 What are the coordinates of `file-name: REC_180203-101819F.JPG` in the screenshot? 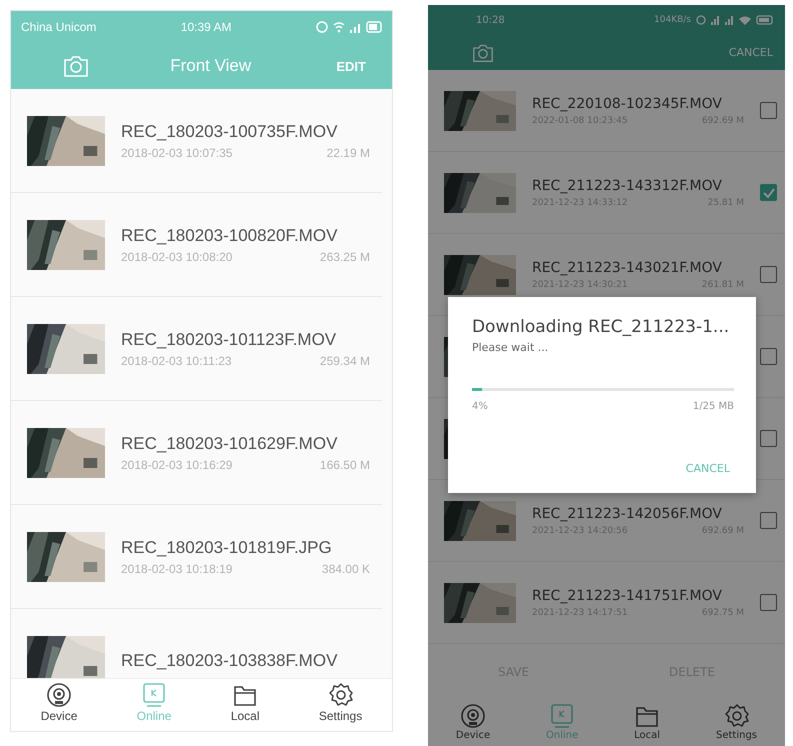 It's located at (227, 548).